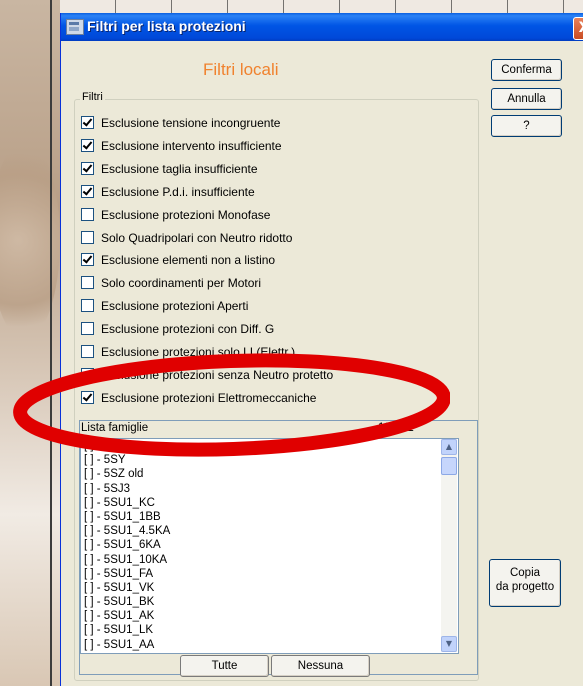 This screenshot has height=686, width=583. I want to click on filter-option: Esclusione protezioni Aperti, so click(164, 308).